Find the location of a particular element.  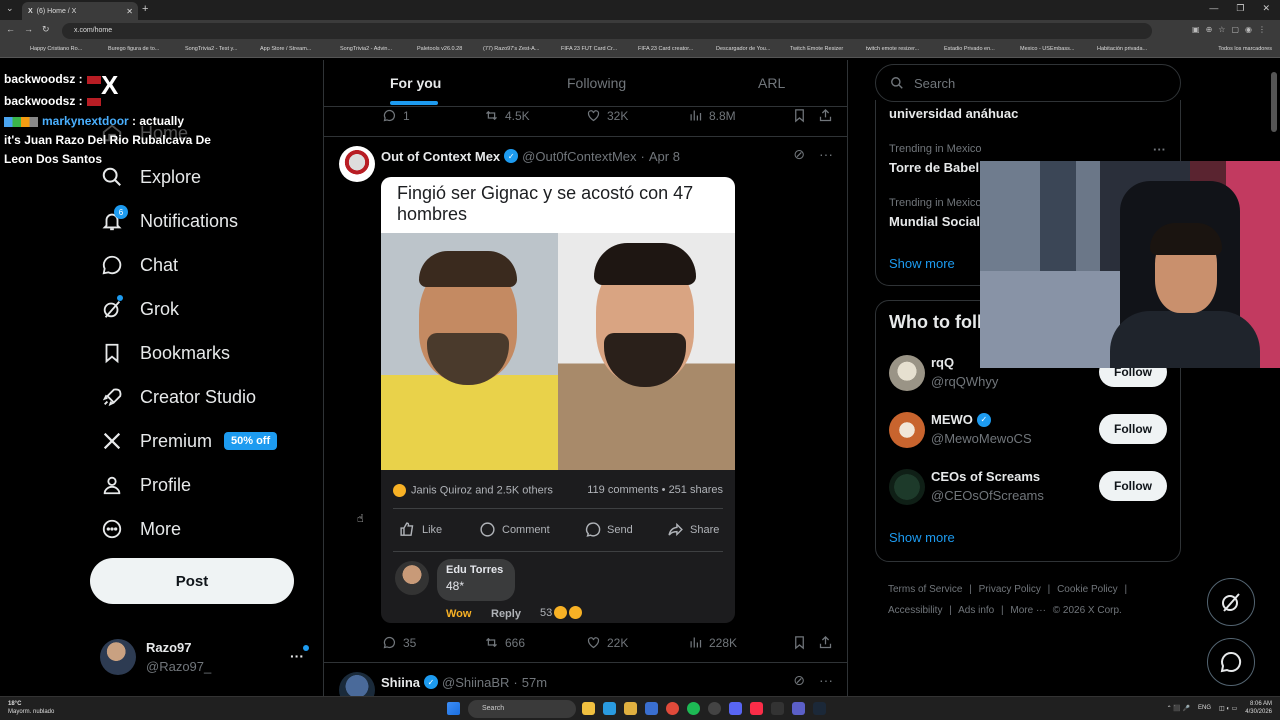

account-switcher: Razo97 @Razo97_ ··· is located at coordinates (205, 658).